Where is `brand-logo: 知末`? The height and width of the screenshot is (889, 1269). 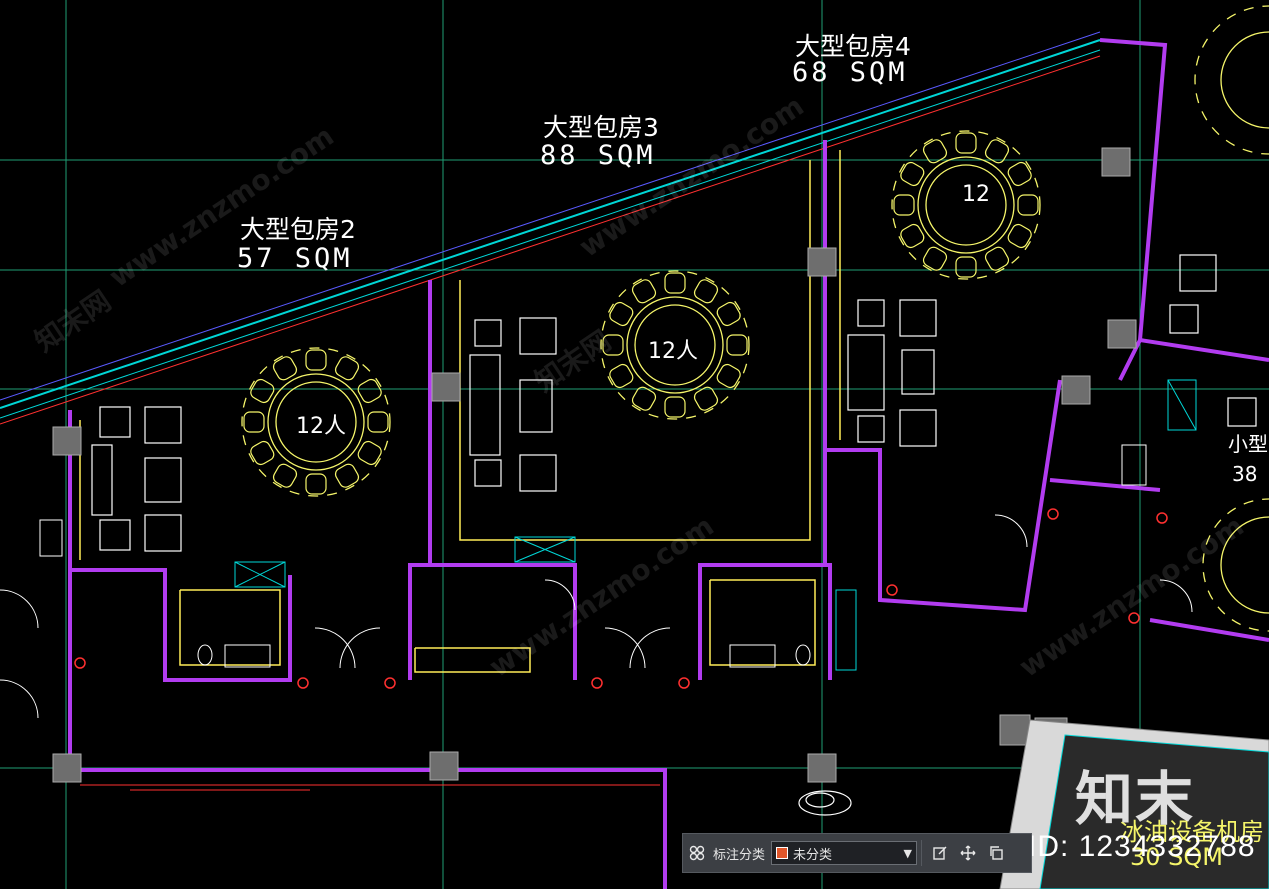 brand-logo: 知末 is located at coordinates (1135, 799).